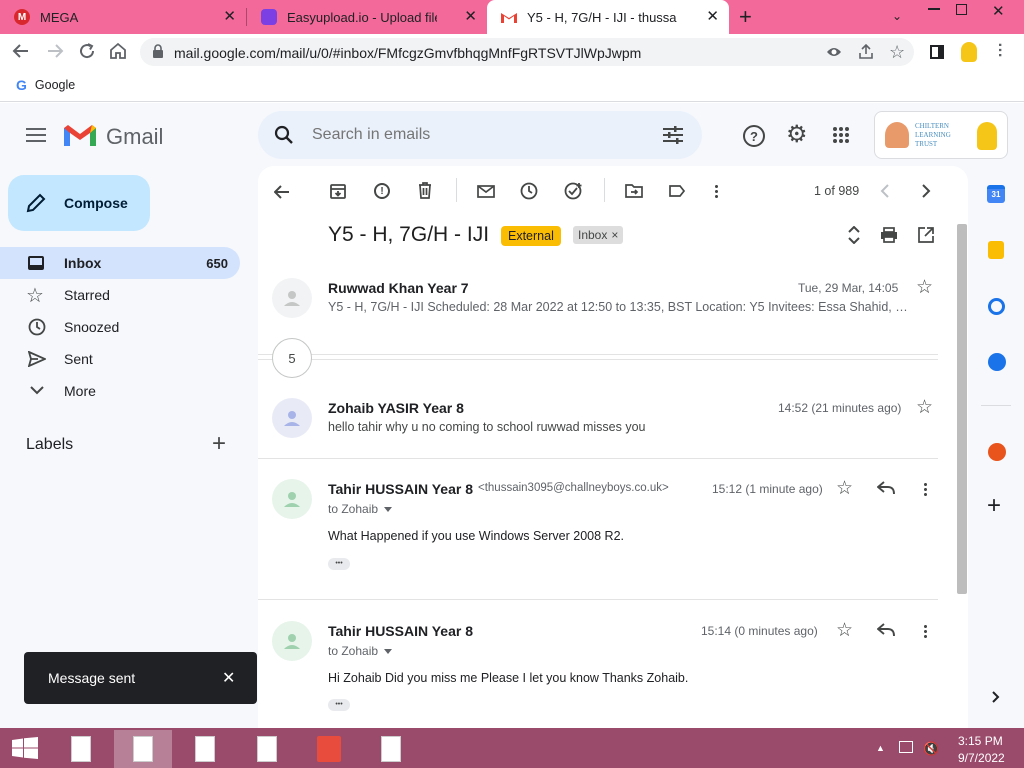 The image size is (1024, 768). I want to click on nav-sent: Sent, so click(120, 359).